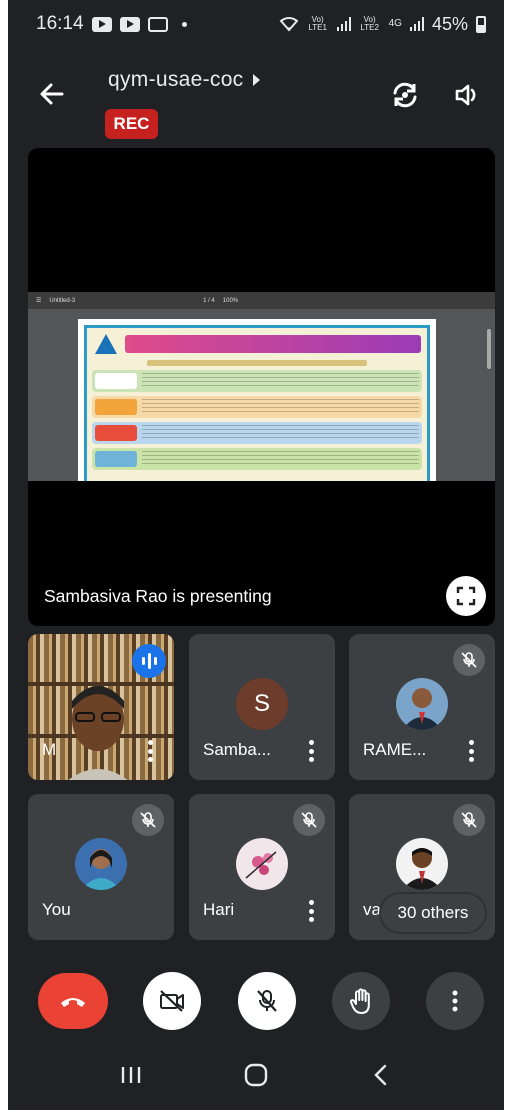  I want to click on document-file-name: Untitled-3, so click(62, 300).